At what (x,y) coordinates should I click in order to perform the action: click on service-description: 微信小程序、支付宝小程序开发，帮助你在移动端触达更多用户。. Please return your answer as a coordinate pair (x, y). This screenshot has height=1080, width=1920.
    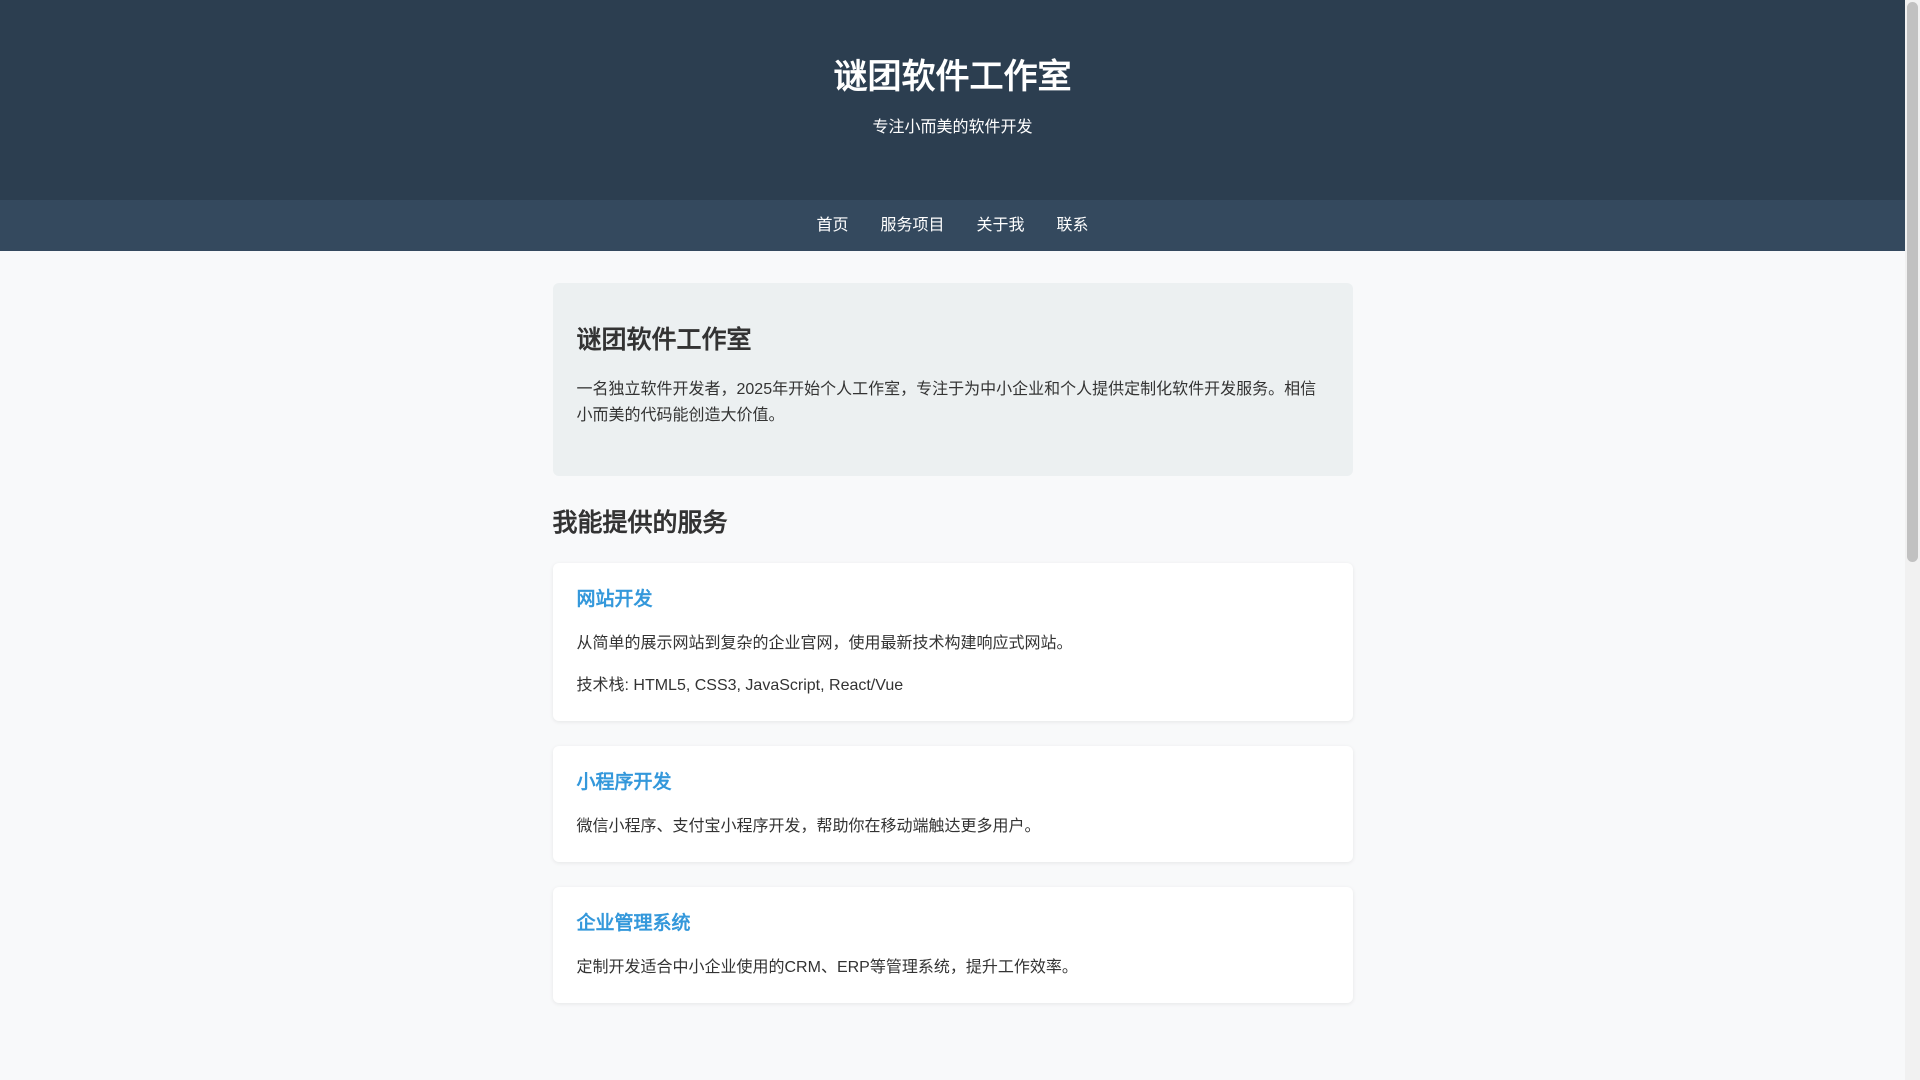
    Looking at the image, I should click on (808, 826).